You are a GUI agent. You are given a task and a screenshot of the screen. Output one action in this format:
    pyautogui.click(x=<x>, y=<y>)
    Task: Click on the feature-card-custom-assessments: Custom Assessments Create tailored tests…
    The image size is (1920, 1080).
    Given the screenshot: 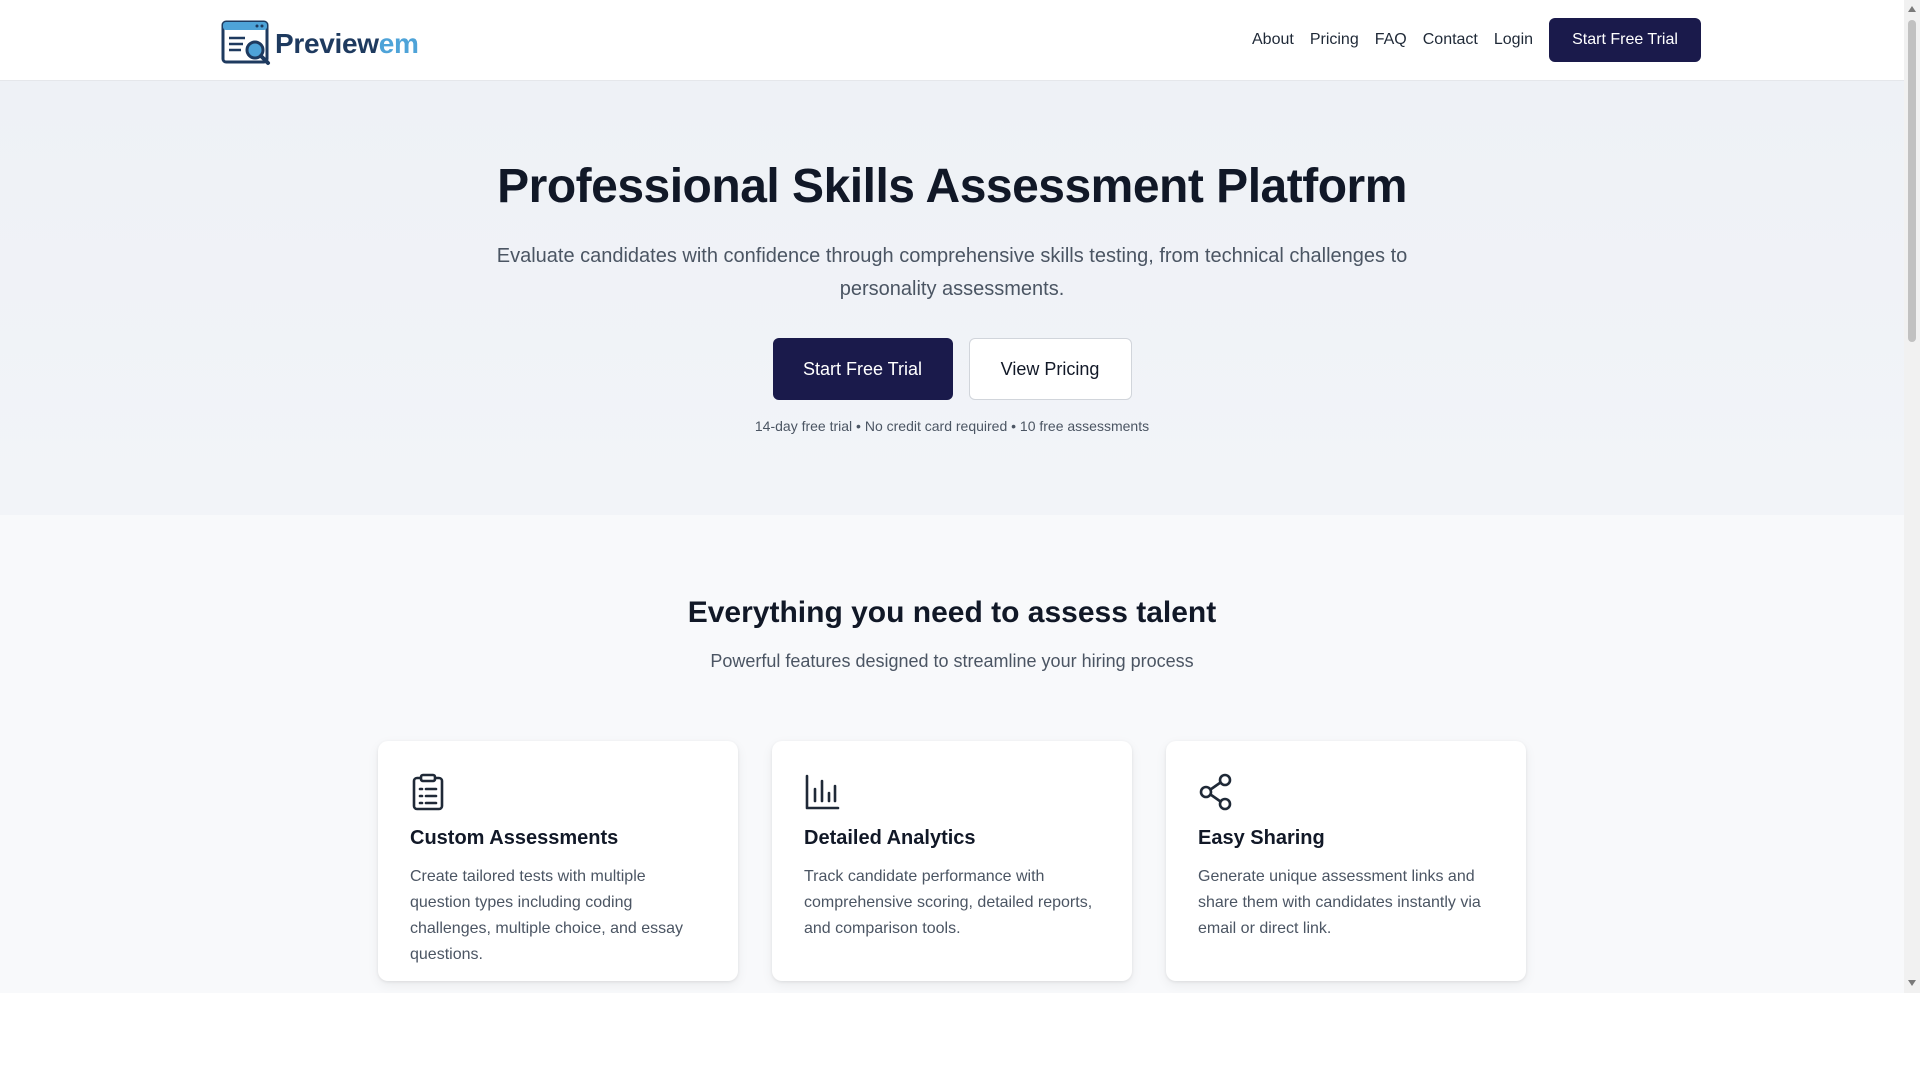 What is the action you would take?
    pyautogui.click(x=558, y=861)
    